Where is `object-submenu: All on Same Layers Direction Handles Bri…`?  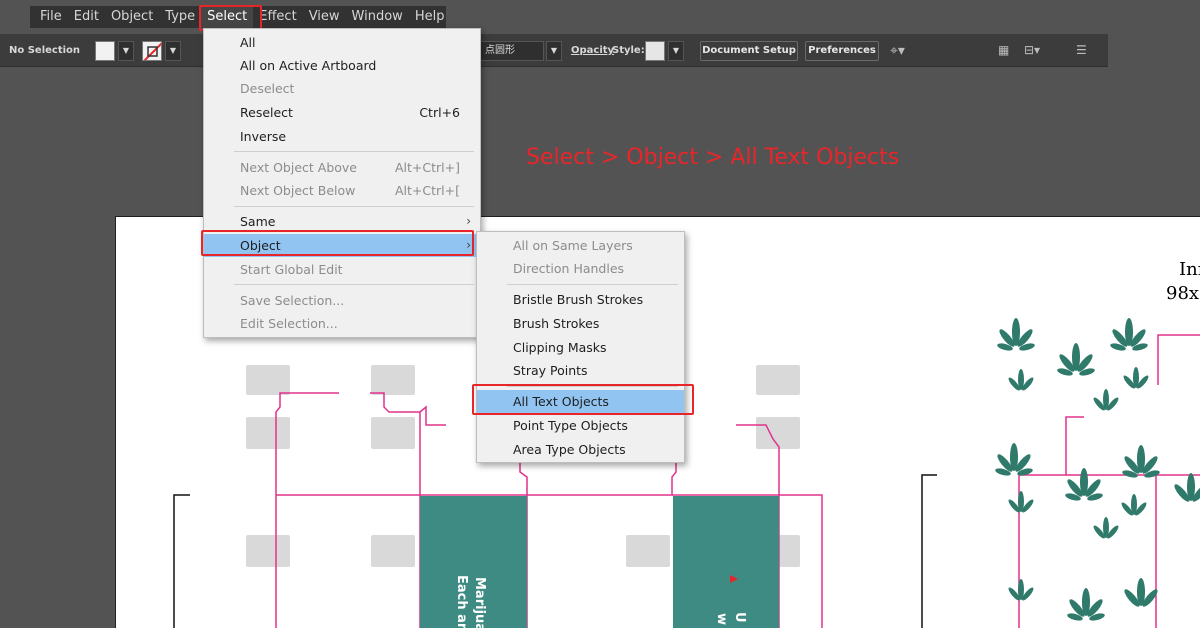 object-submenu: All on Same Layers Direction Handles Bri… is located at coordinates (580, 347).